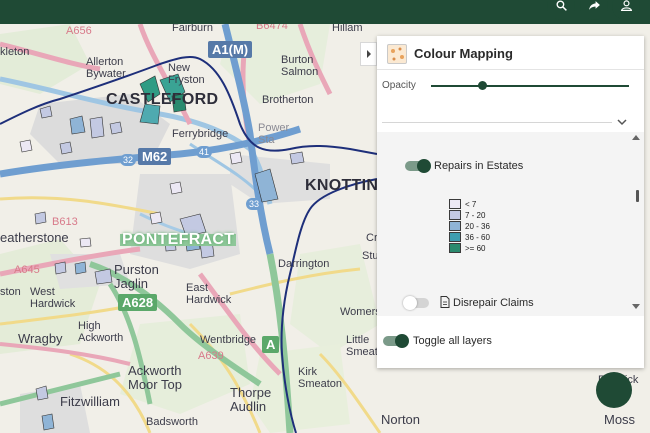  Describe the element at coordinates (186, 74) in the screenshot. I see `place-new-fryston: New Fryston` at that location.